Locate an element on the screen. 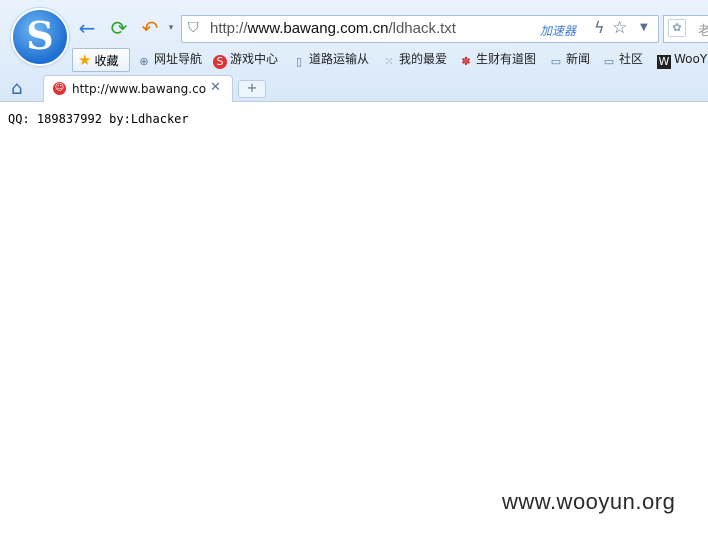  search-box: ✿ 老 is located at coordinates (685, 29).